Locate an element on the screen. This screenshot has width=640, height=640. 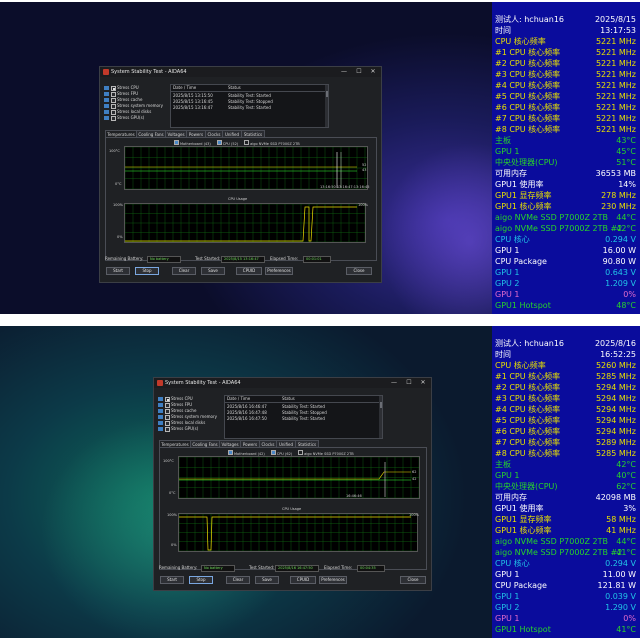
sensor-label: aigo NVMe SSD P7000Z 2TB is located at coordinates (551, 541).